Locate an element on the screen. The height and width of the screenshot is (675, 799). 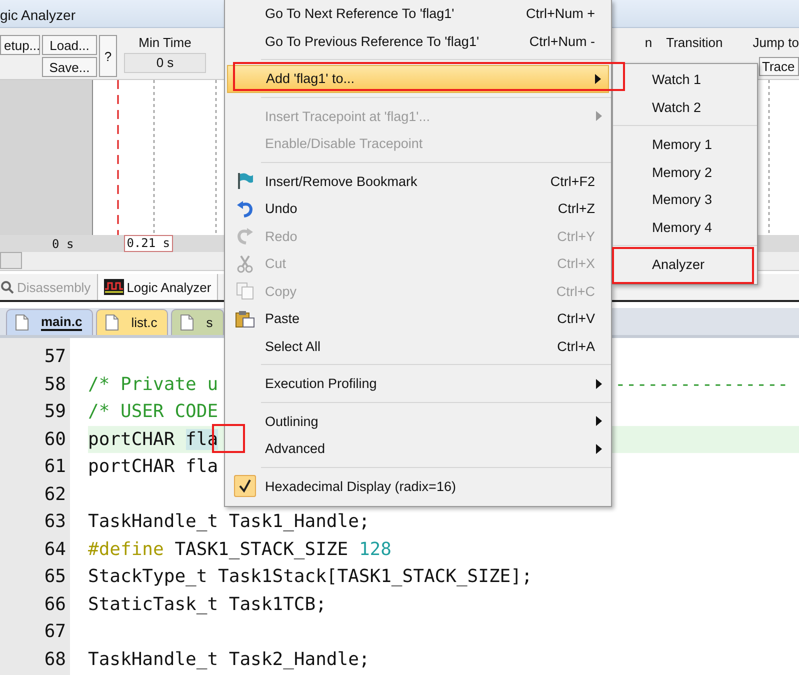
menu-item: Memory 2 is located at coordinates (685, 172).